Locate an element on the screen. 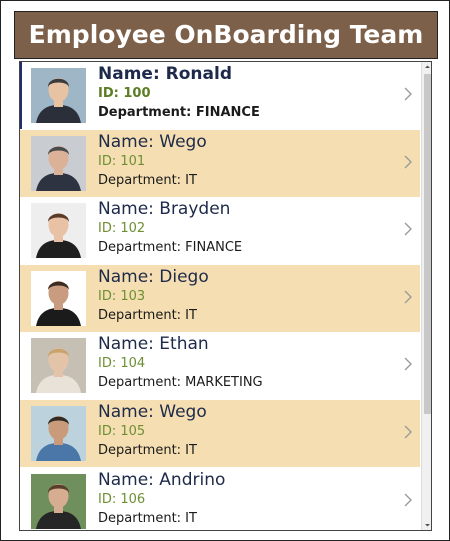 The image size is (450, 541). scroll-up-arrow-icon is located at coordinates (427, 67).